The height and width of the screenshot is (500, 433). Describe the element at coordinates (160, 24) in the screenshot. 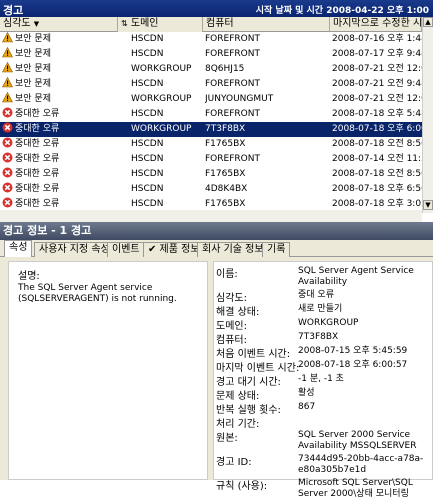

I see `column-domain: ⇅ 도메인` at that location.